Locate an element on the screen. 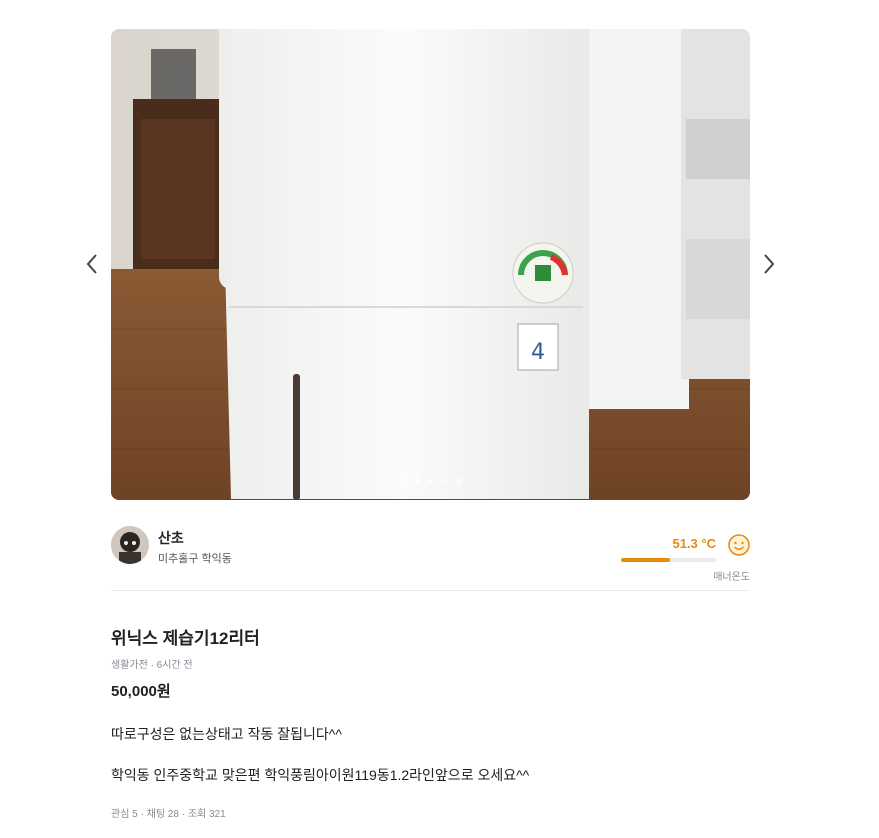 The height and width of the screenshot is (838, 879). article-category-time: 생활가전 · 6시간 전 is located at coordinates (152, 665).